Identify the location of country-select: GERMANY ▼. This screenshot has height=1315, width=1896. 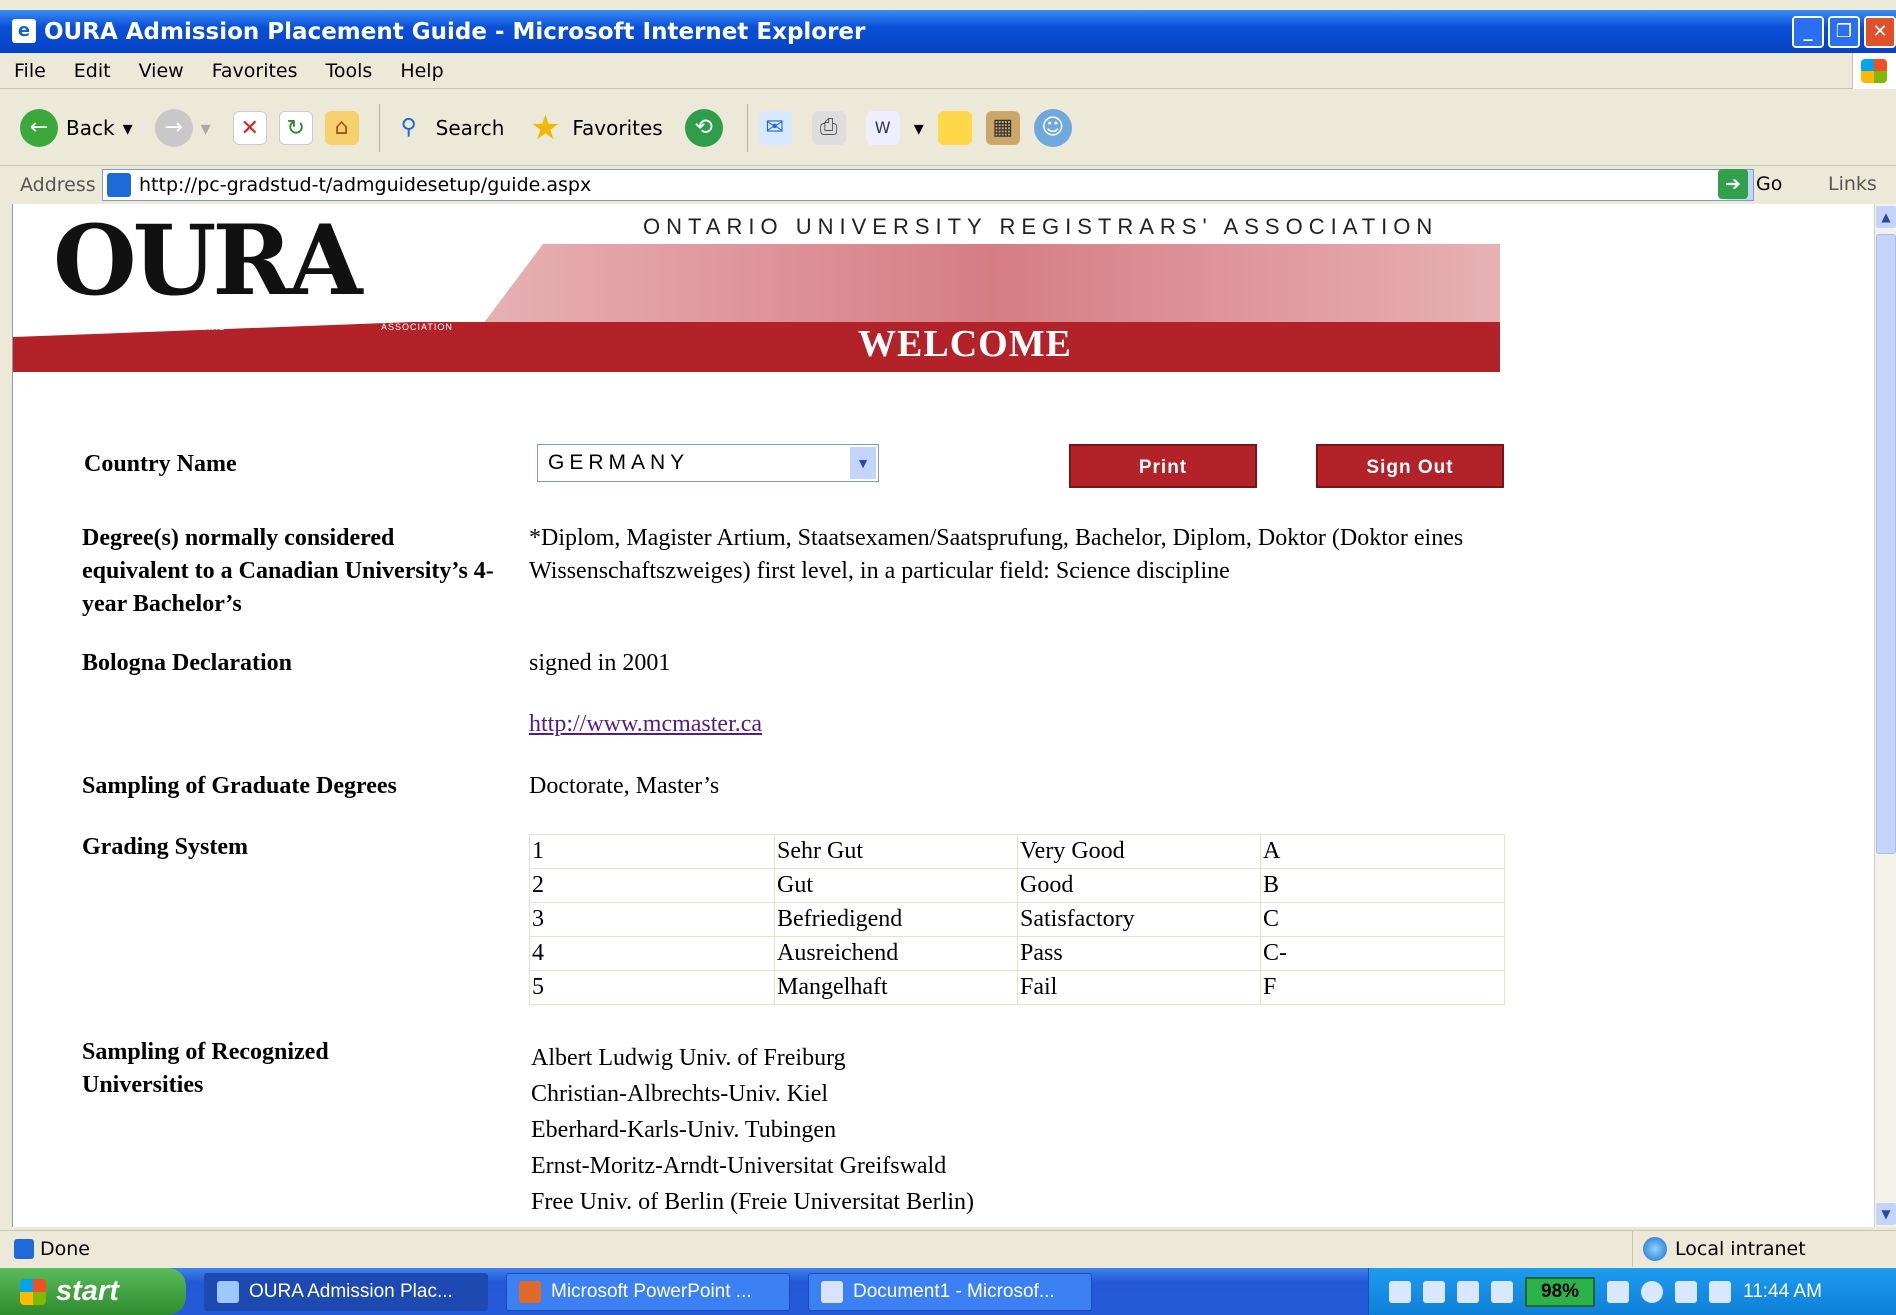
(708, 463).